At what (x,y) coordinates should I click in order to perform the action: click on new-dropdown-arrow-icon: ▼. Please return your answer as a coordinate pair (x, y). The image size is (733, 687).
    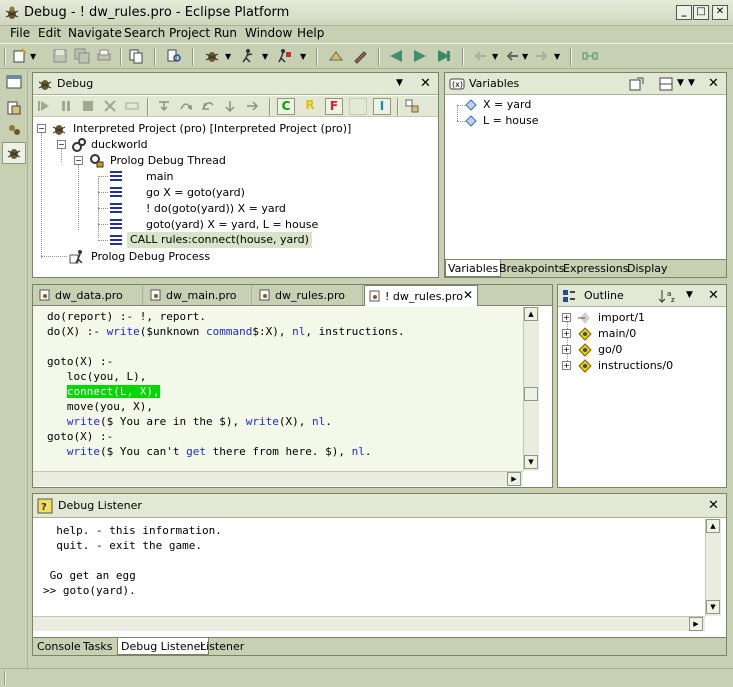
    Looking at the image, I should click on (33, 56).